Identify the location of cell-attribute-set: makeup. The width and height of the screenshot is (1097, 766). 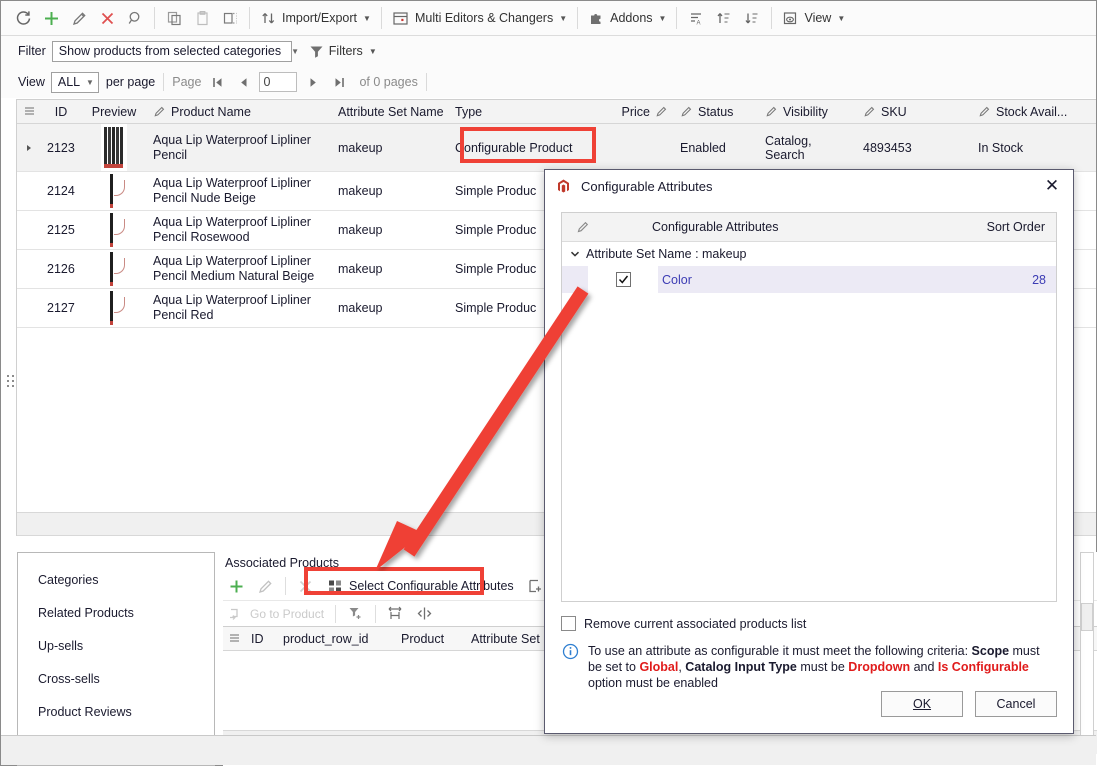
(360, 191).